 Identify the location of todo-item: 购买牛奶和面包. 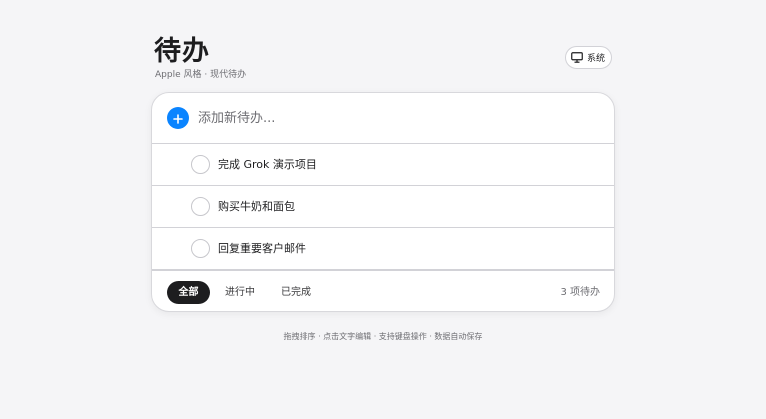
(383, 207).